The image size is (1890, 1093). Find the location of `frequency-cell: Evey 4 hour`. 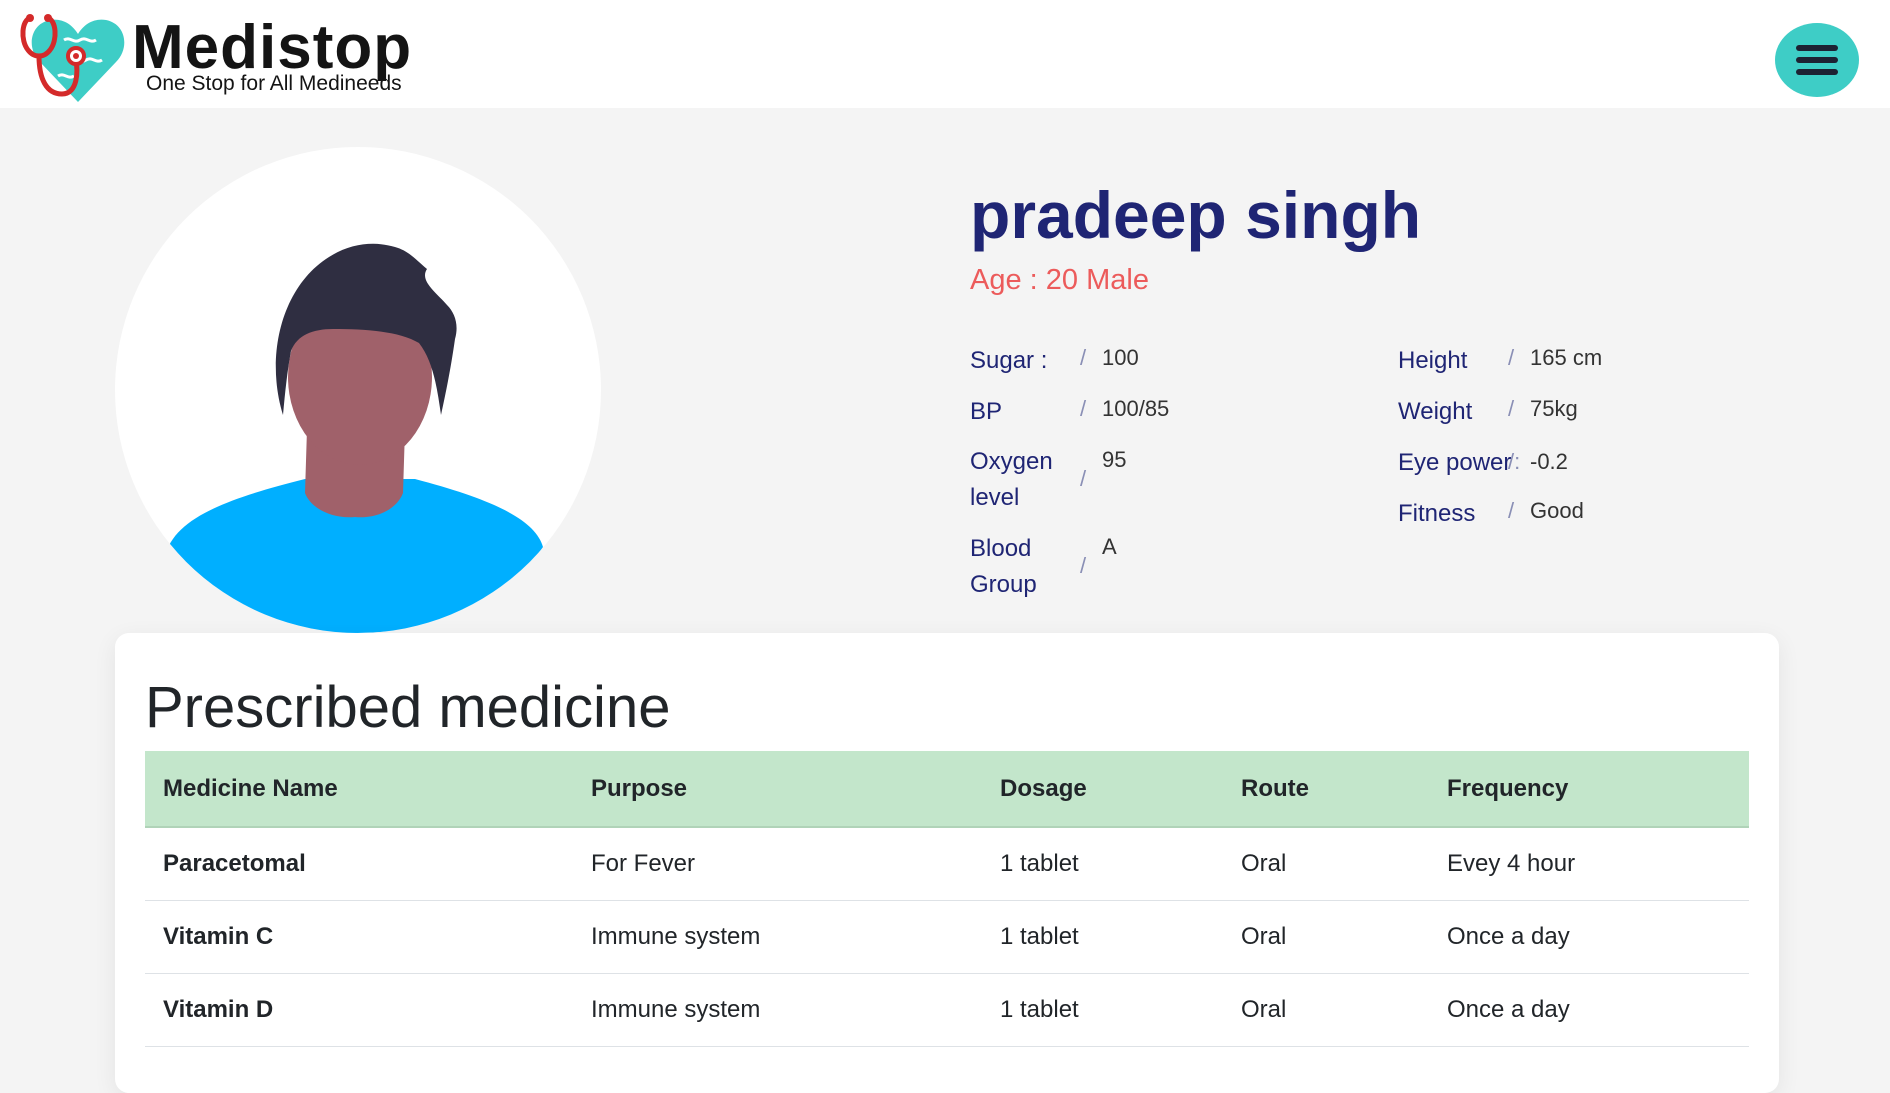

frequency-cell: Evey 4 hour is located at coordinates (1589, 864).